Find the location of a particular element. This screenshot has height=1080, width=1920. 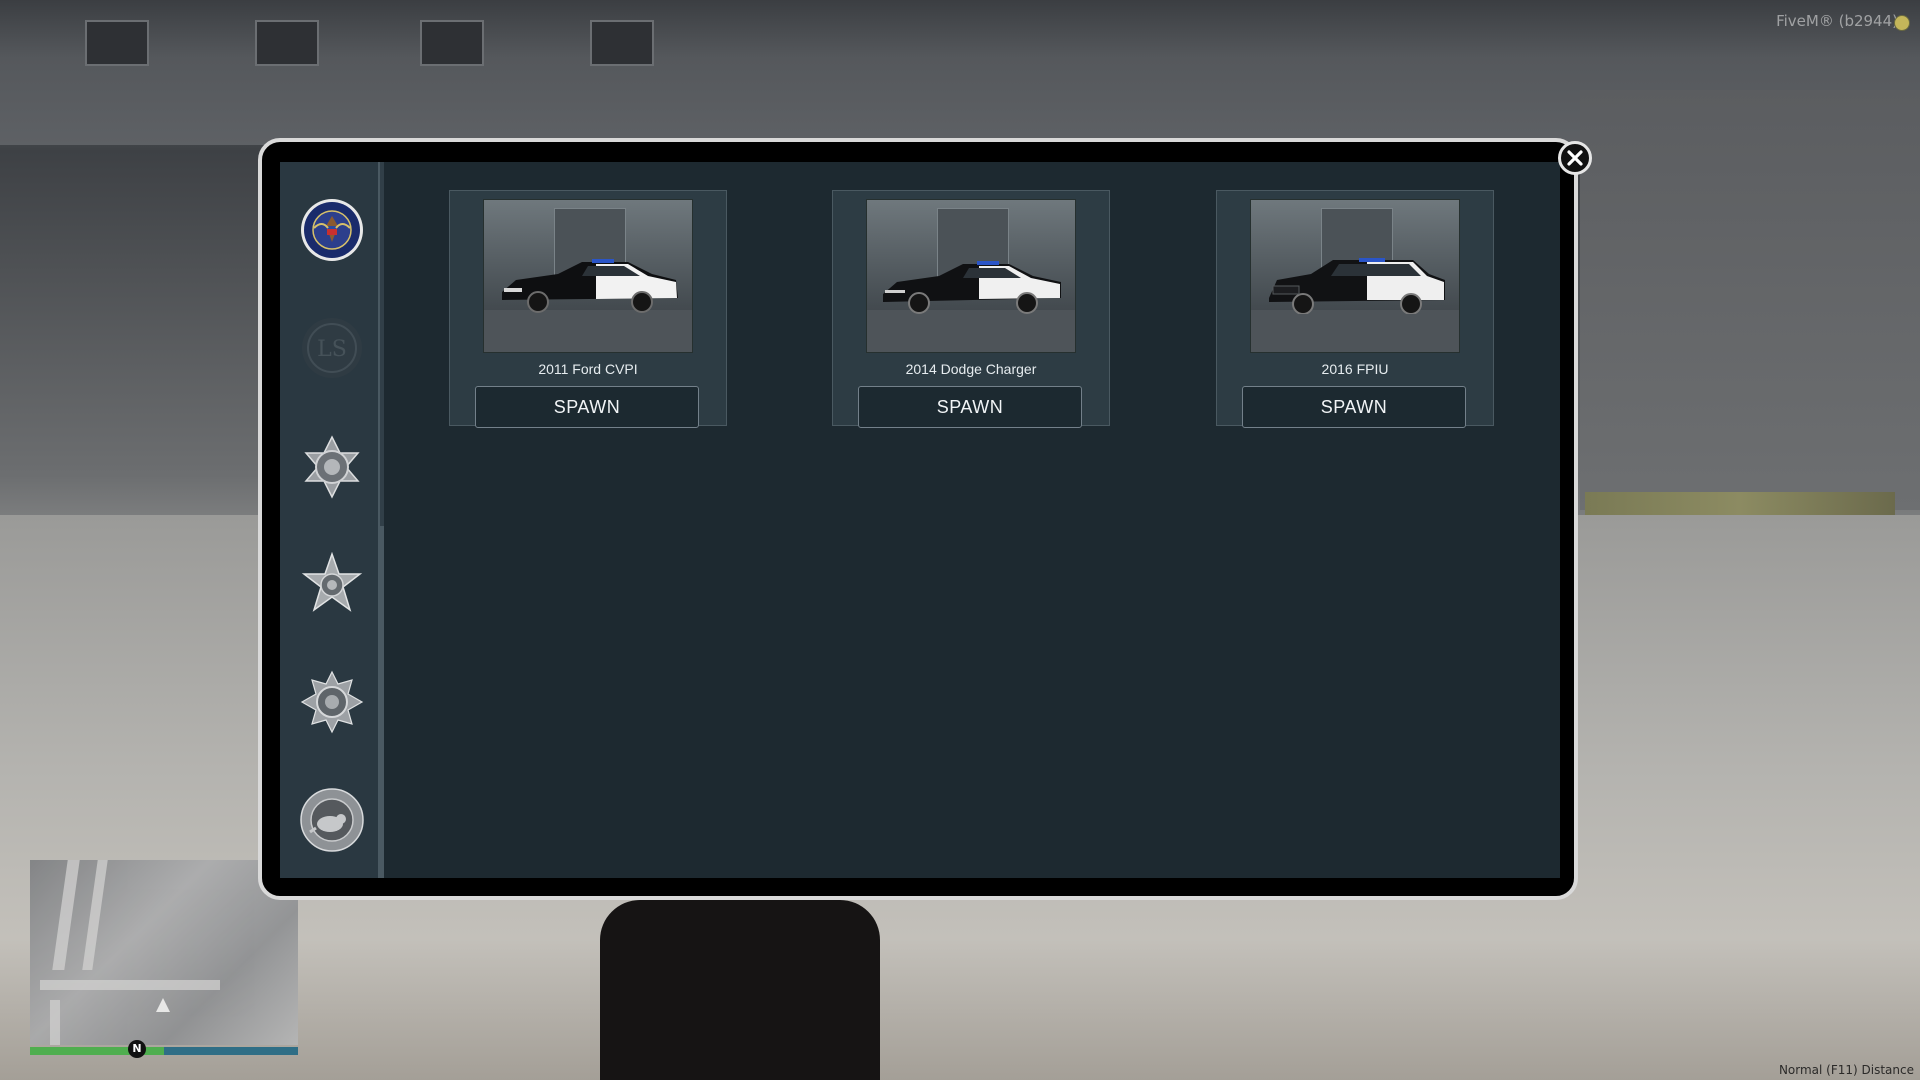

department-lspd: LS is located at coordinates (332, 348).